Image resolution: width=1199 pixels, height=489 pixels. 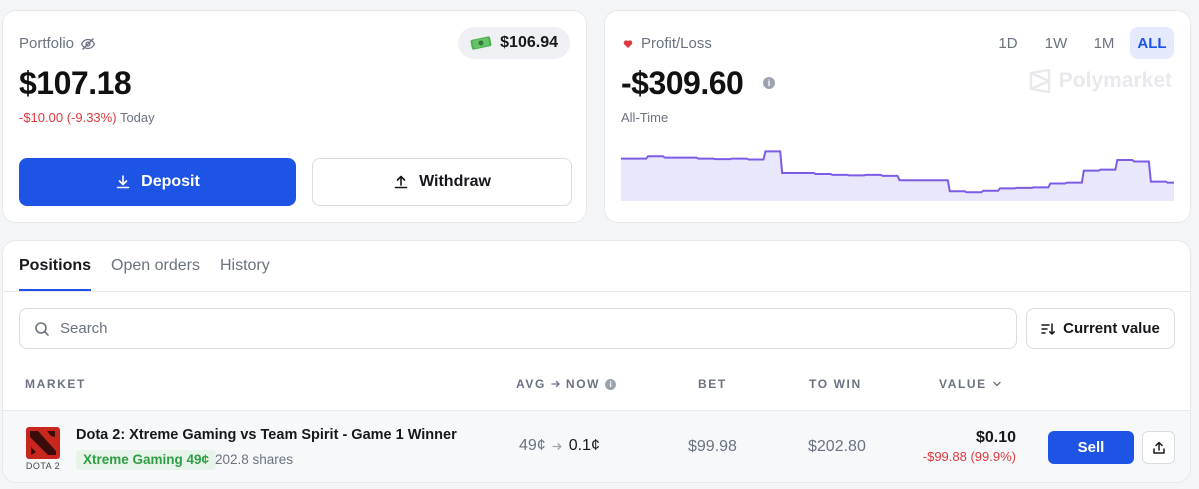 I want to click on sort-label: Current value, so click(x=1111, y=328).